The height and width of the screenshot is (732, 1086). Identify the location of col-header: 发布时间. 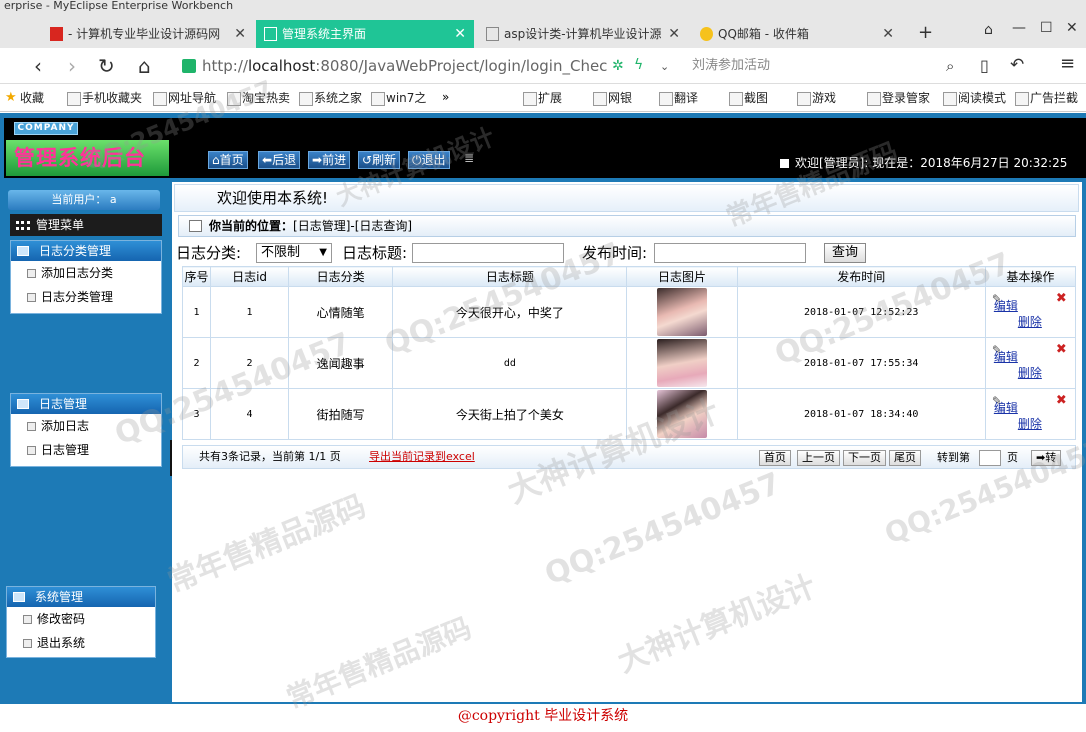
(861, 276).